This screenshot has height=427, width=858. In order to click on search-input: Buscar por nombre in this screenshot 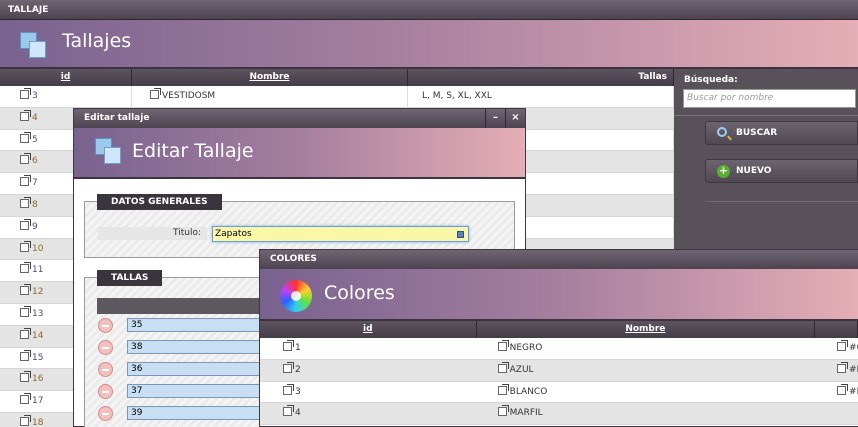, I will do `click(769, 98)`.